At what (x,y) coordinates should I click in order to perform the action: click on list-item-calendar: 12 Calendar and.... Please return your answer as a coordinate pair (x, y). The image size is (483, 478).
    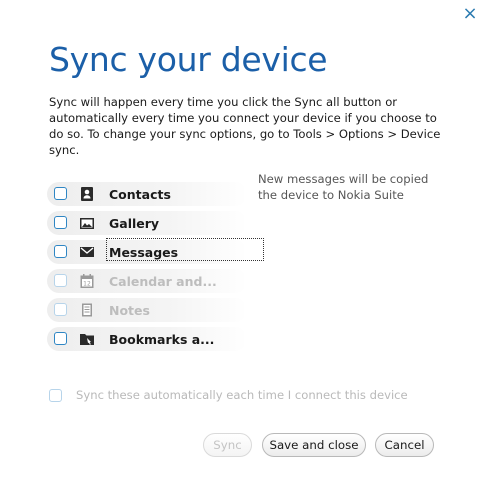
    Looking at the image, I should click on (149, 281).